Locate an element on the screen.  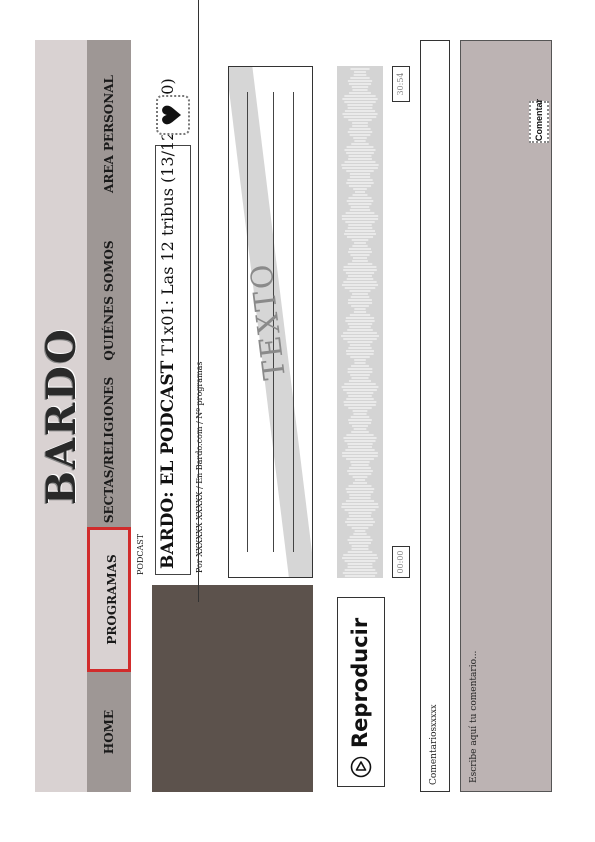
text-block: TEXTO is located at coordinates (270, 322).